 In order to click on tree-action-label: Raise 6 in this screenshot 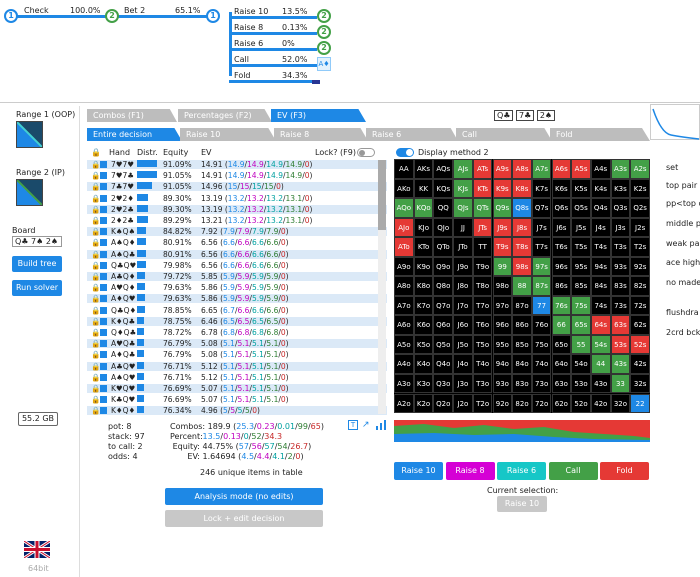, I will do `click(248, 43)`.